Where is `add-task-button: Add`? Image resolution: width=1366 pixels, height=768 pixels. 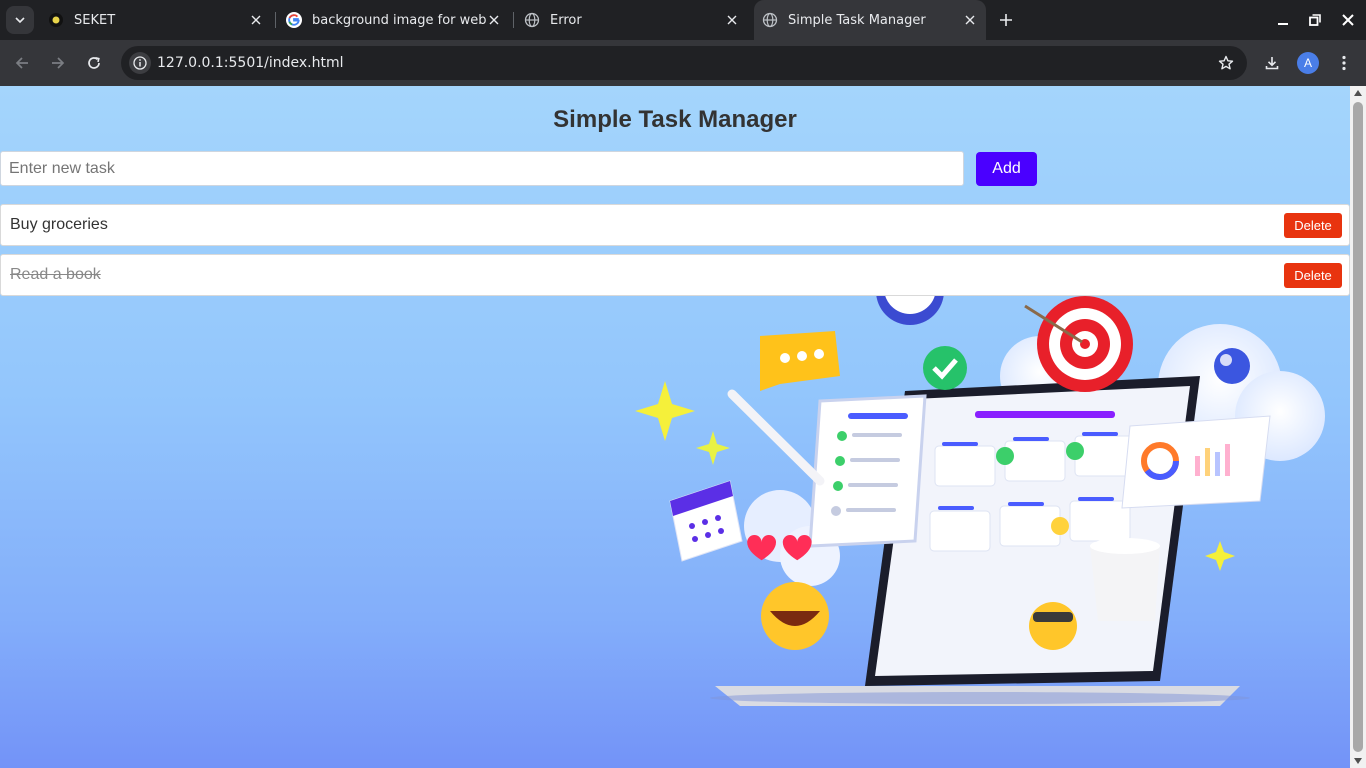 add-task-button: Add is located at coordinates (1006, 169).